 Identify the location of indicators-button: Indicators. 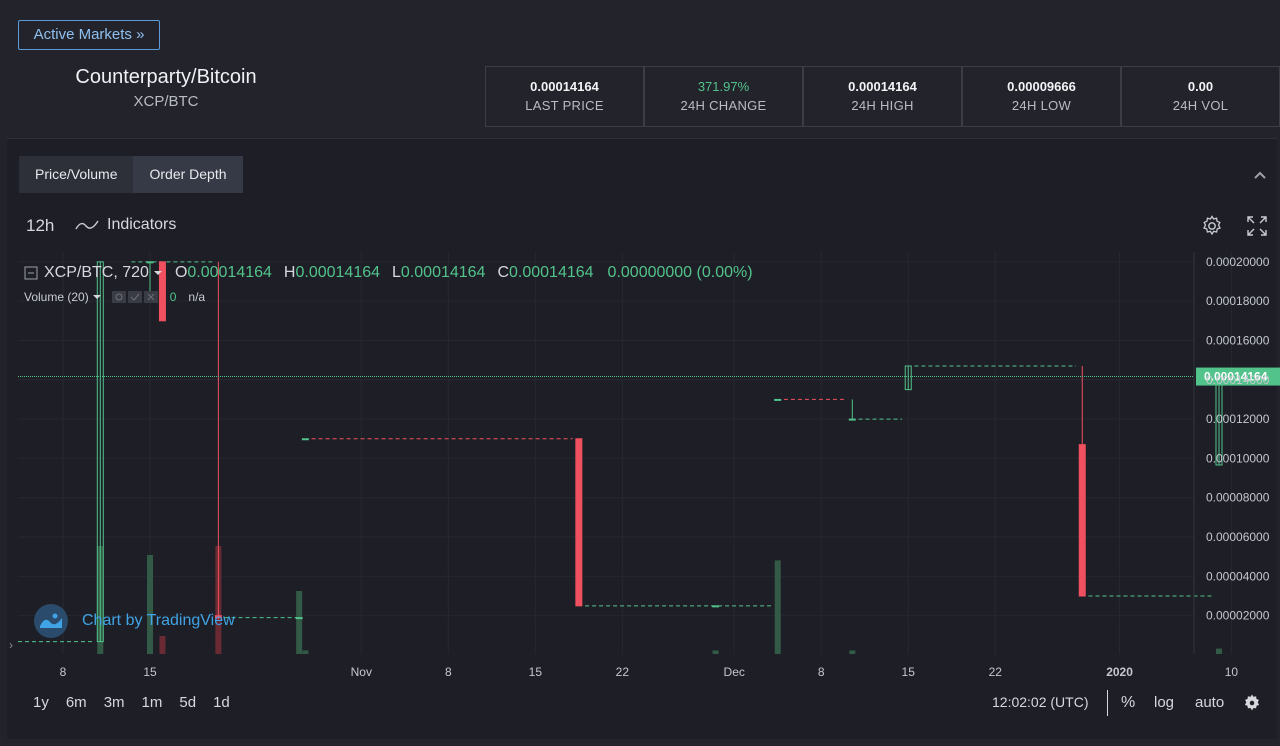
(125, 225).